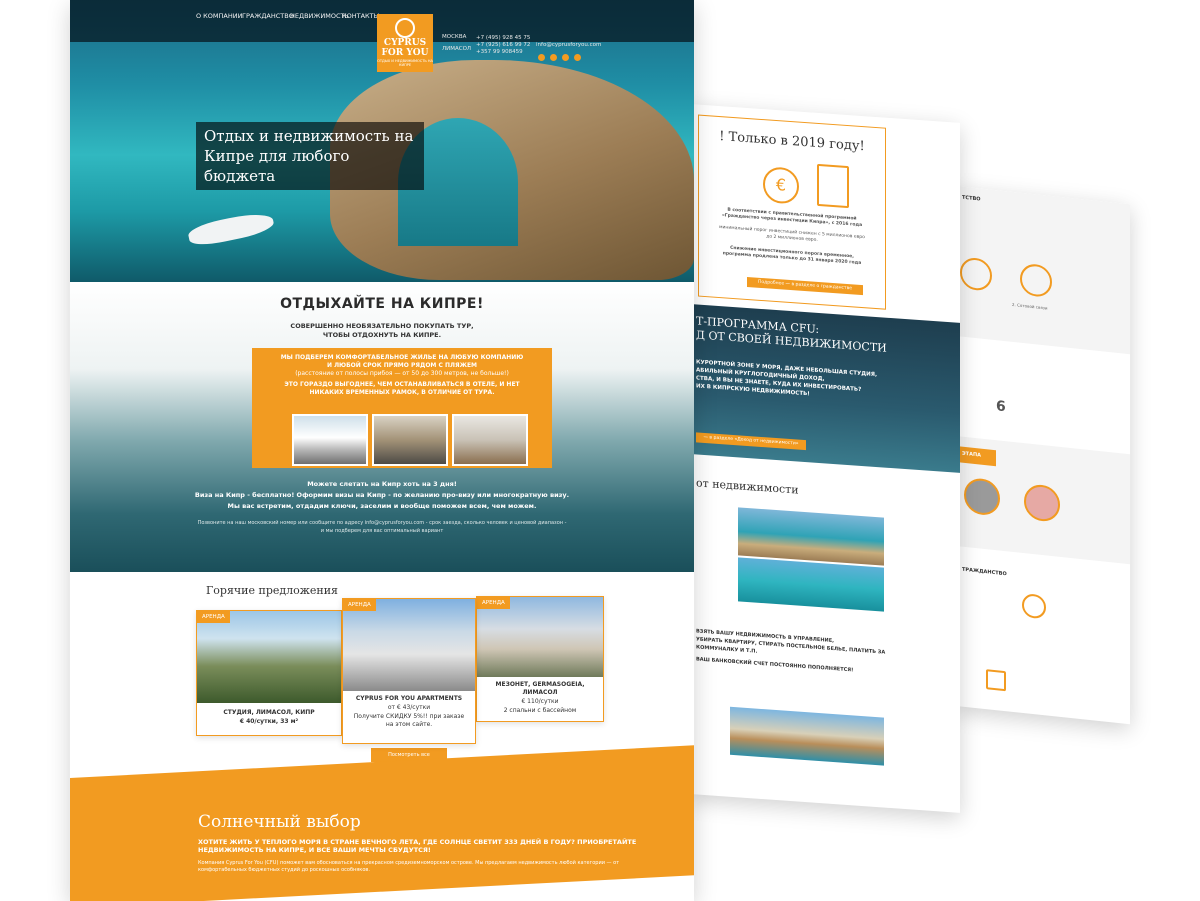  Describe the element at coordinates (565, 57) in the screenshot. I see `twitter-icon` at that location.